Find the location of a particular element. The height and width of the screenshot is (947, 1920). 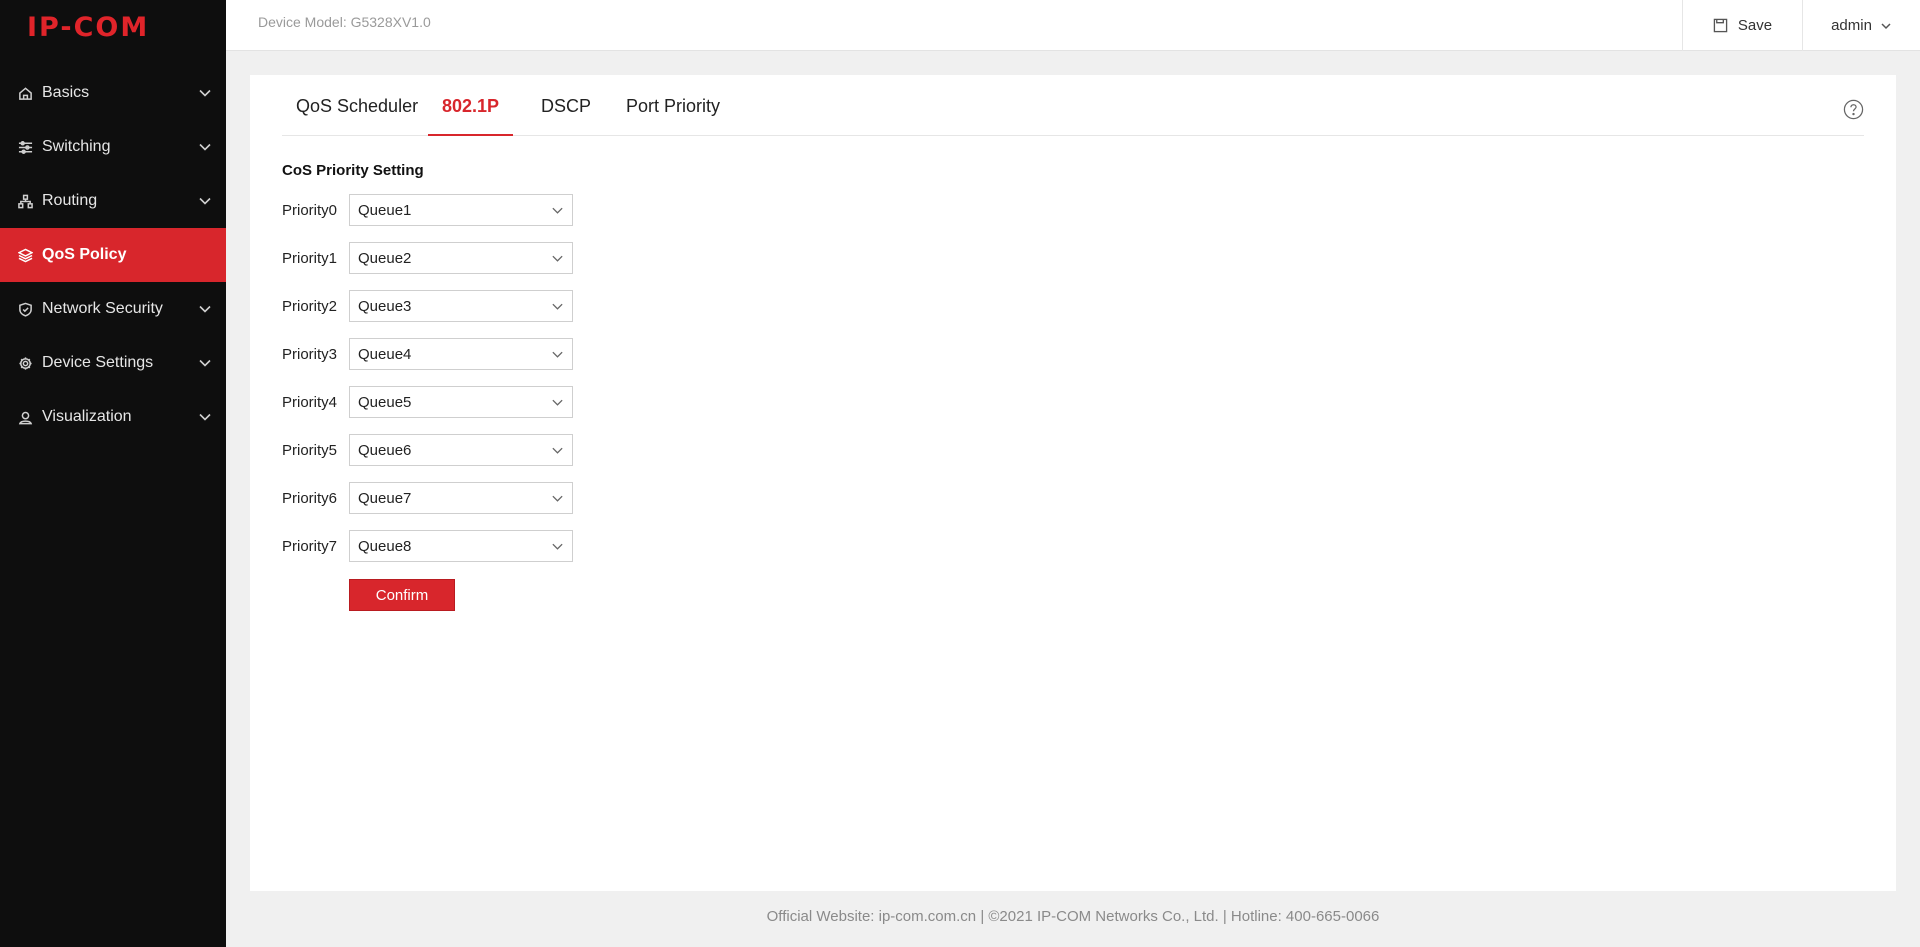

sidebar-item-label: Network Security is located at coordinates (102, 308).